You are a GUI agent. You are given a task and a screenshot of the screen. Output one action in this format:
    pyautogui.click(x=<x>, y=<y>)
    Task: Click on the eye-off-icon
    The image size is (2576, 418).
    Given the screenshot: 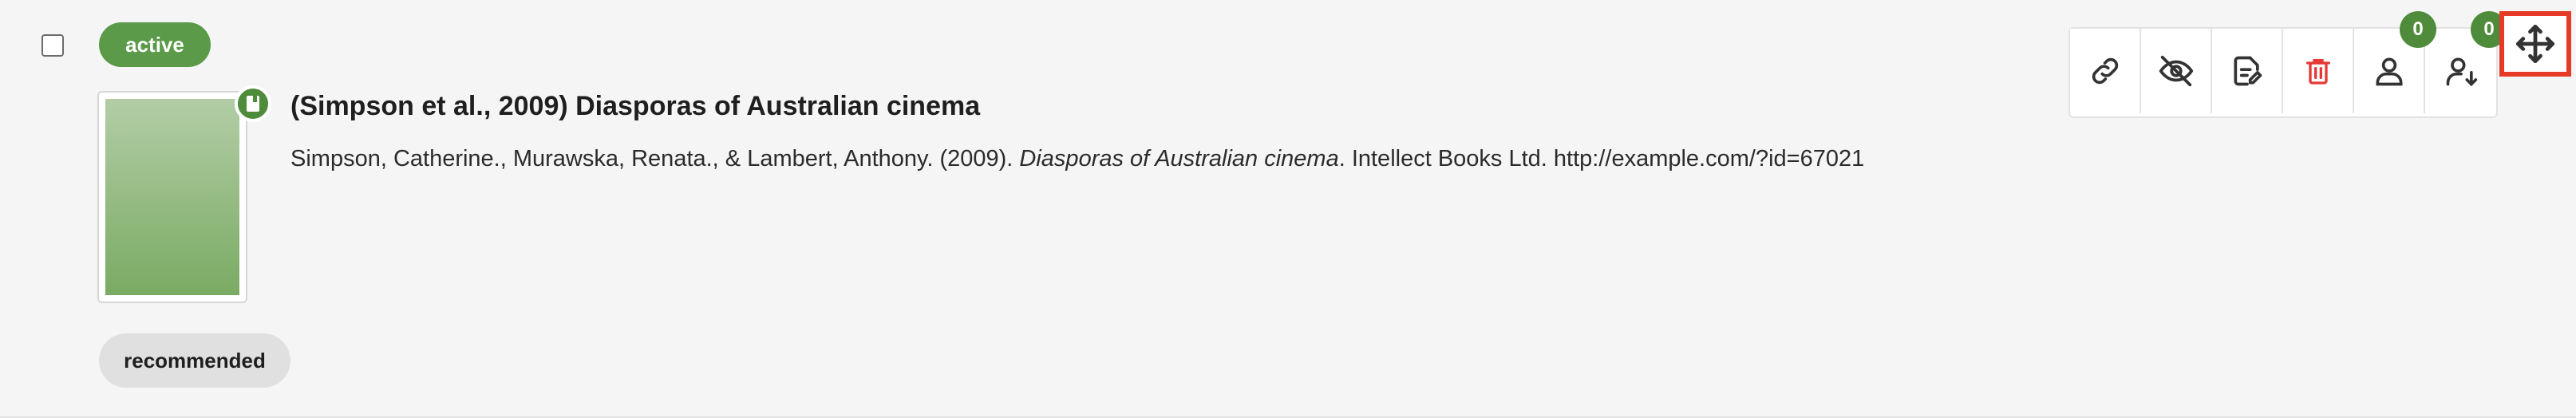 What is the action you would take?
    pyautogui.click(x=2176, y=71)
    